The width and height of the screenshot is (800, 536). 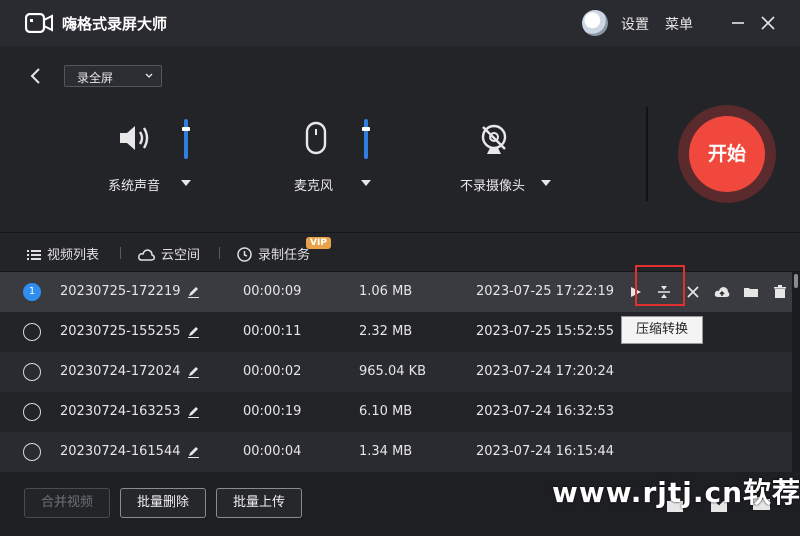 What do you see at coordinates (163, 503) in the screenshot?
I see `batch-delete-button: 批量删除` at bounding box center [163, 503].